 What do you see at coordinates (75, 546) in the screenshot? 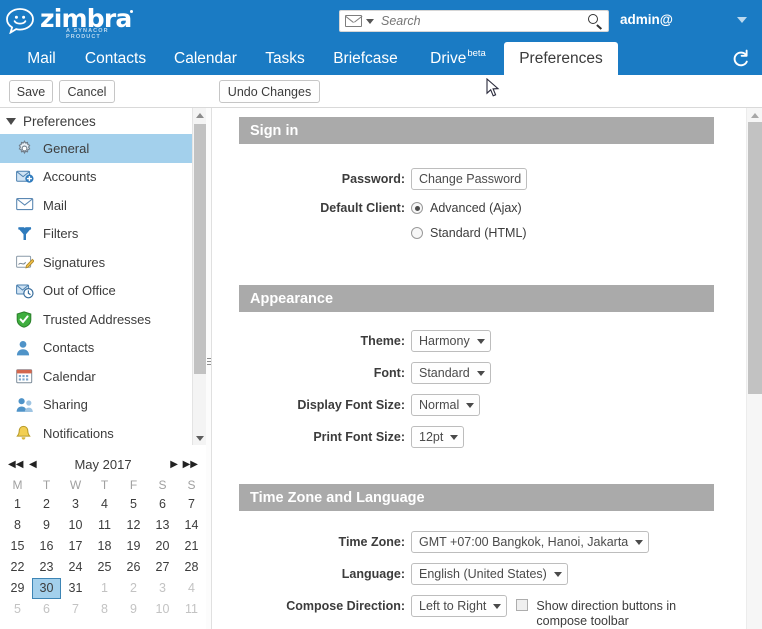
I see `calendar-day: 17` at bounding box center [75, 546].